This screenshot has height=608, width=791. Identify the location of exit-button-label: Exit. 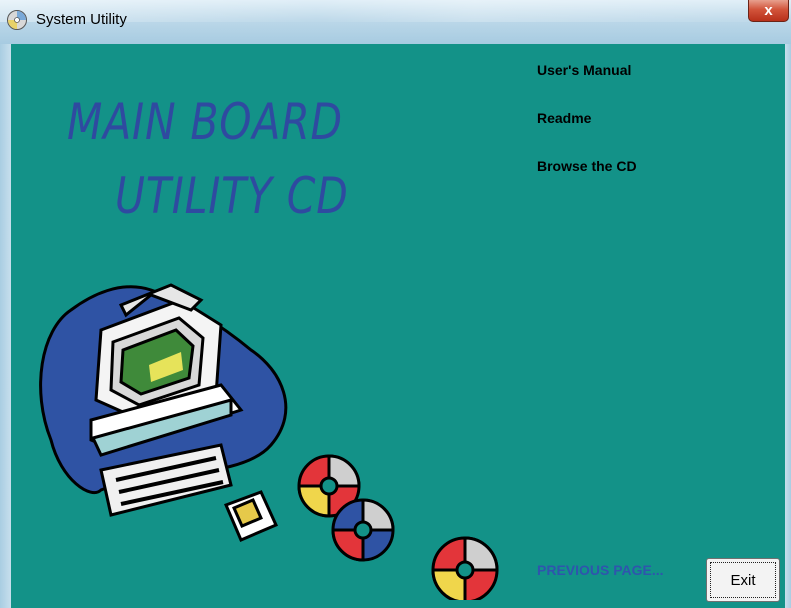
(743, 580).